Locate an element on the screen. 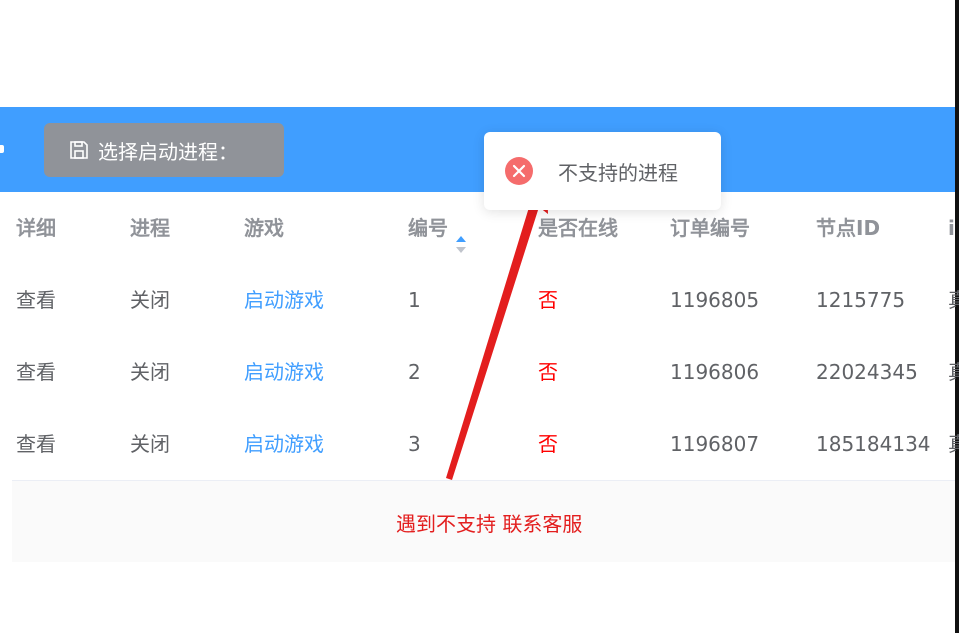  header-game: 游戏 is located at coordinates (264, 228).